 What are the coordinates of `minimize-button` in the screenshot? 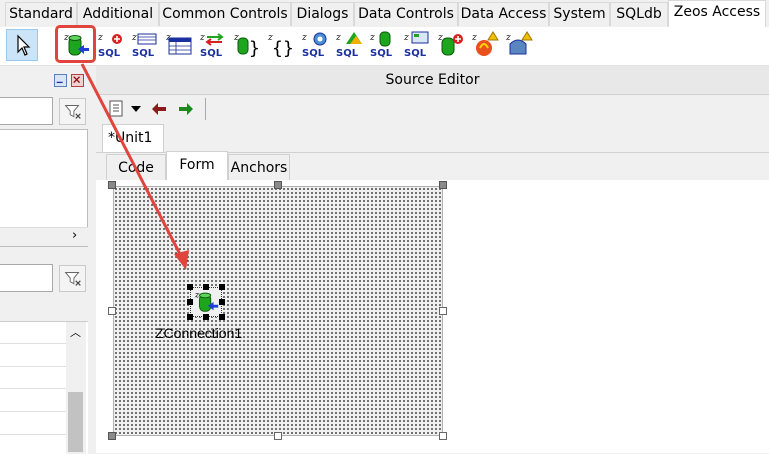 It's located at (60, 80).